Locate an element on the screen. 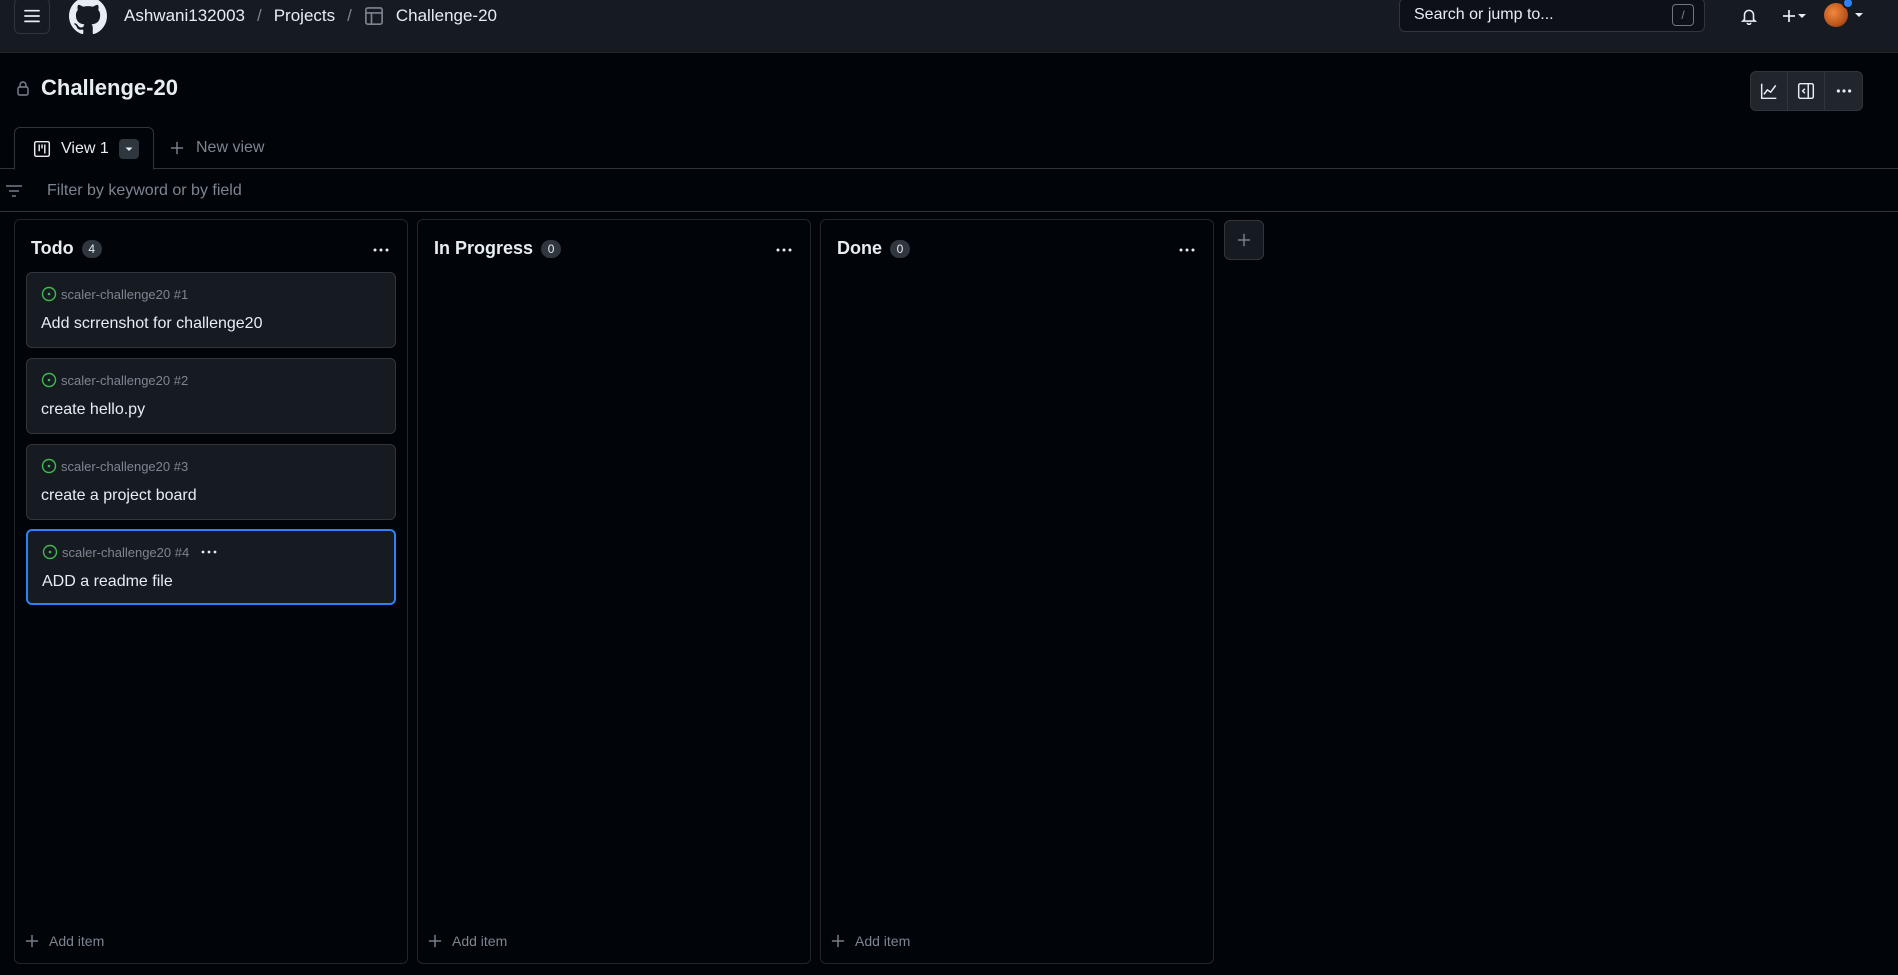 The image size is (1898, 975). search-input: Search or jump to... / is located at coordinates (1552, 16).